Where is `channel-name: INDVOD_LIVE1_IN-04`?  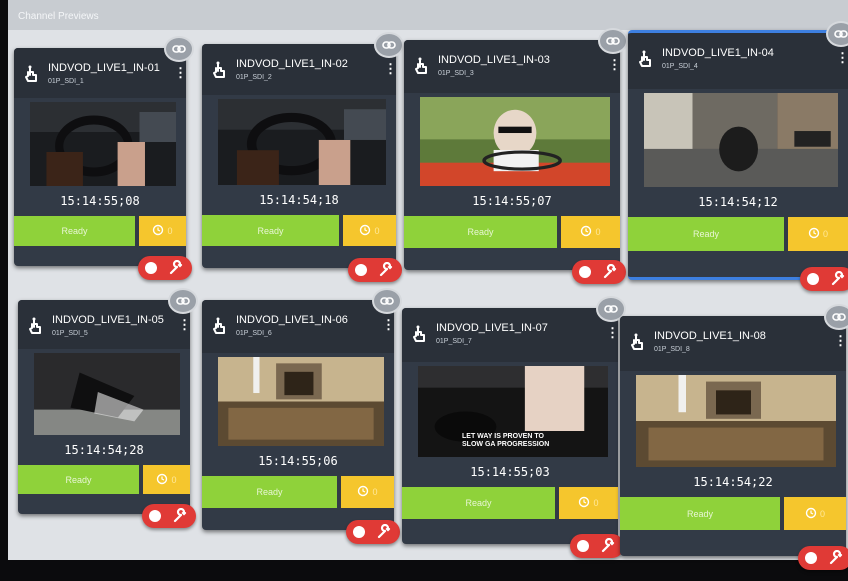
channel-name: INDVOD_LIVE1_IN-04 is located at coordinates (718, 53).